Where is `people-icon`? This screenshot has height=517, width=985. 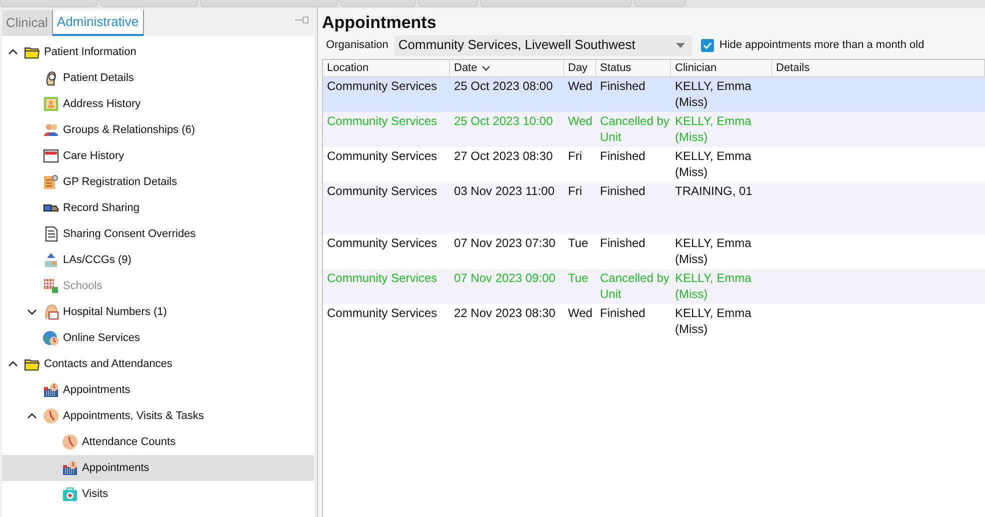
people-icon is located at coordinates (51, 130).